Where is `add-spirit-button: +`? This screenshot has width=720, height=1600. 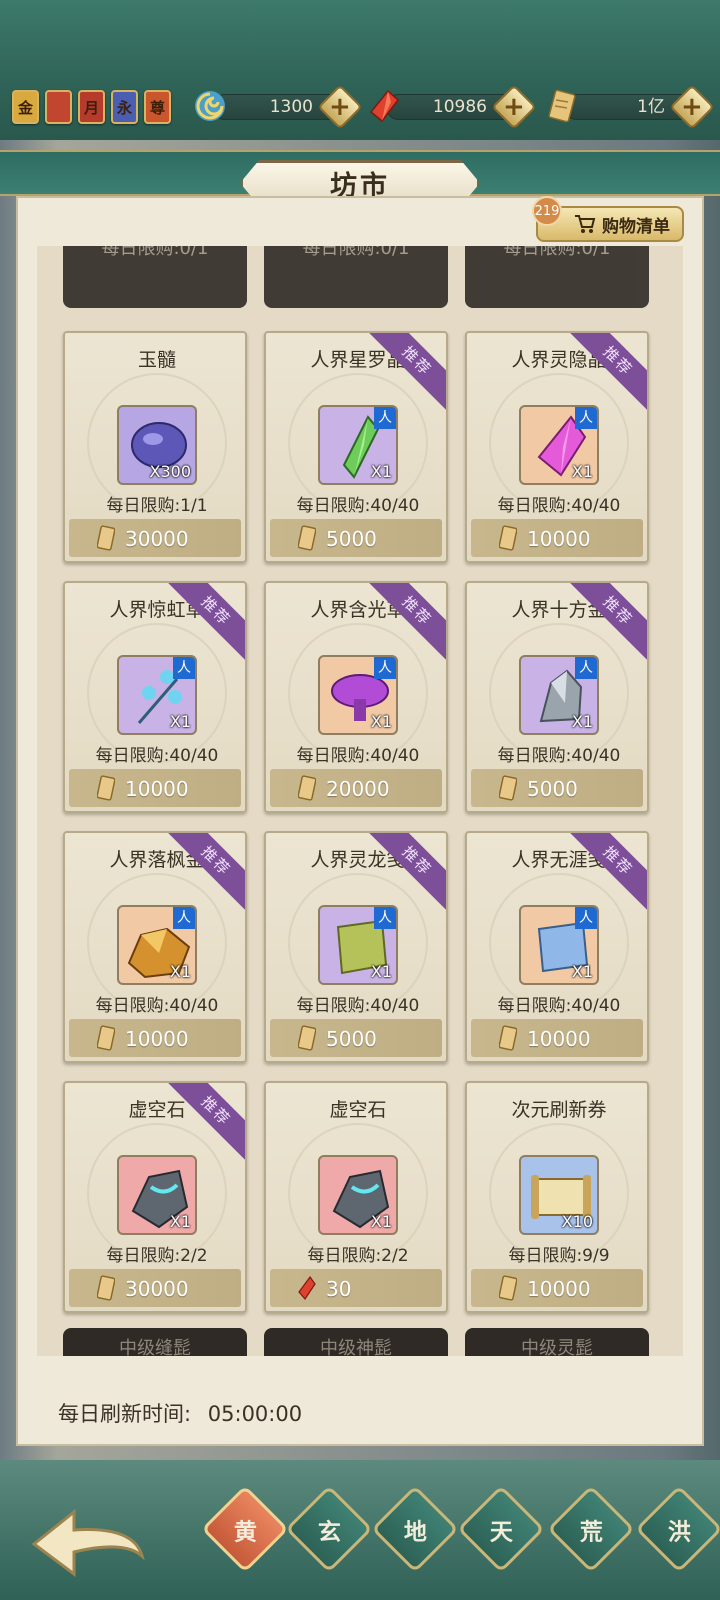 add-spirit-button: + is located at coordinates (340, 107).